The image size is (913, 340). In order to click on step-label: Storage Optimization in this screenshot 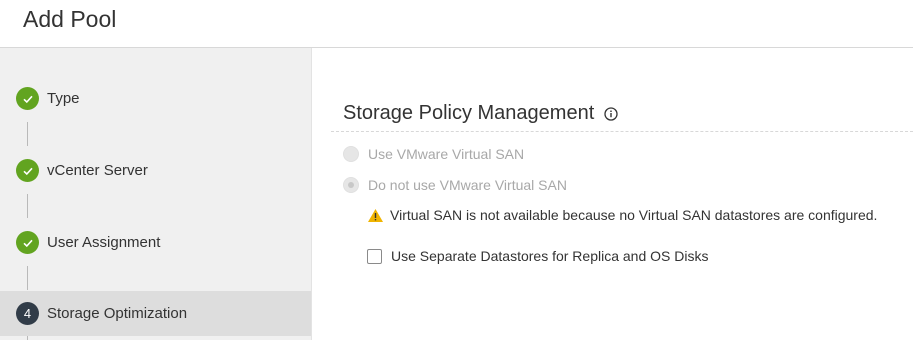, I will do `click(117, 313)`.